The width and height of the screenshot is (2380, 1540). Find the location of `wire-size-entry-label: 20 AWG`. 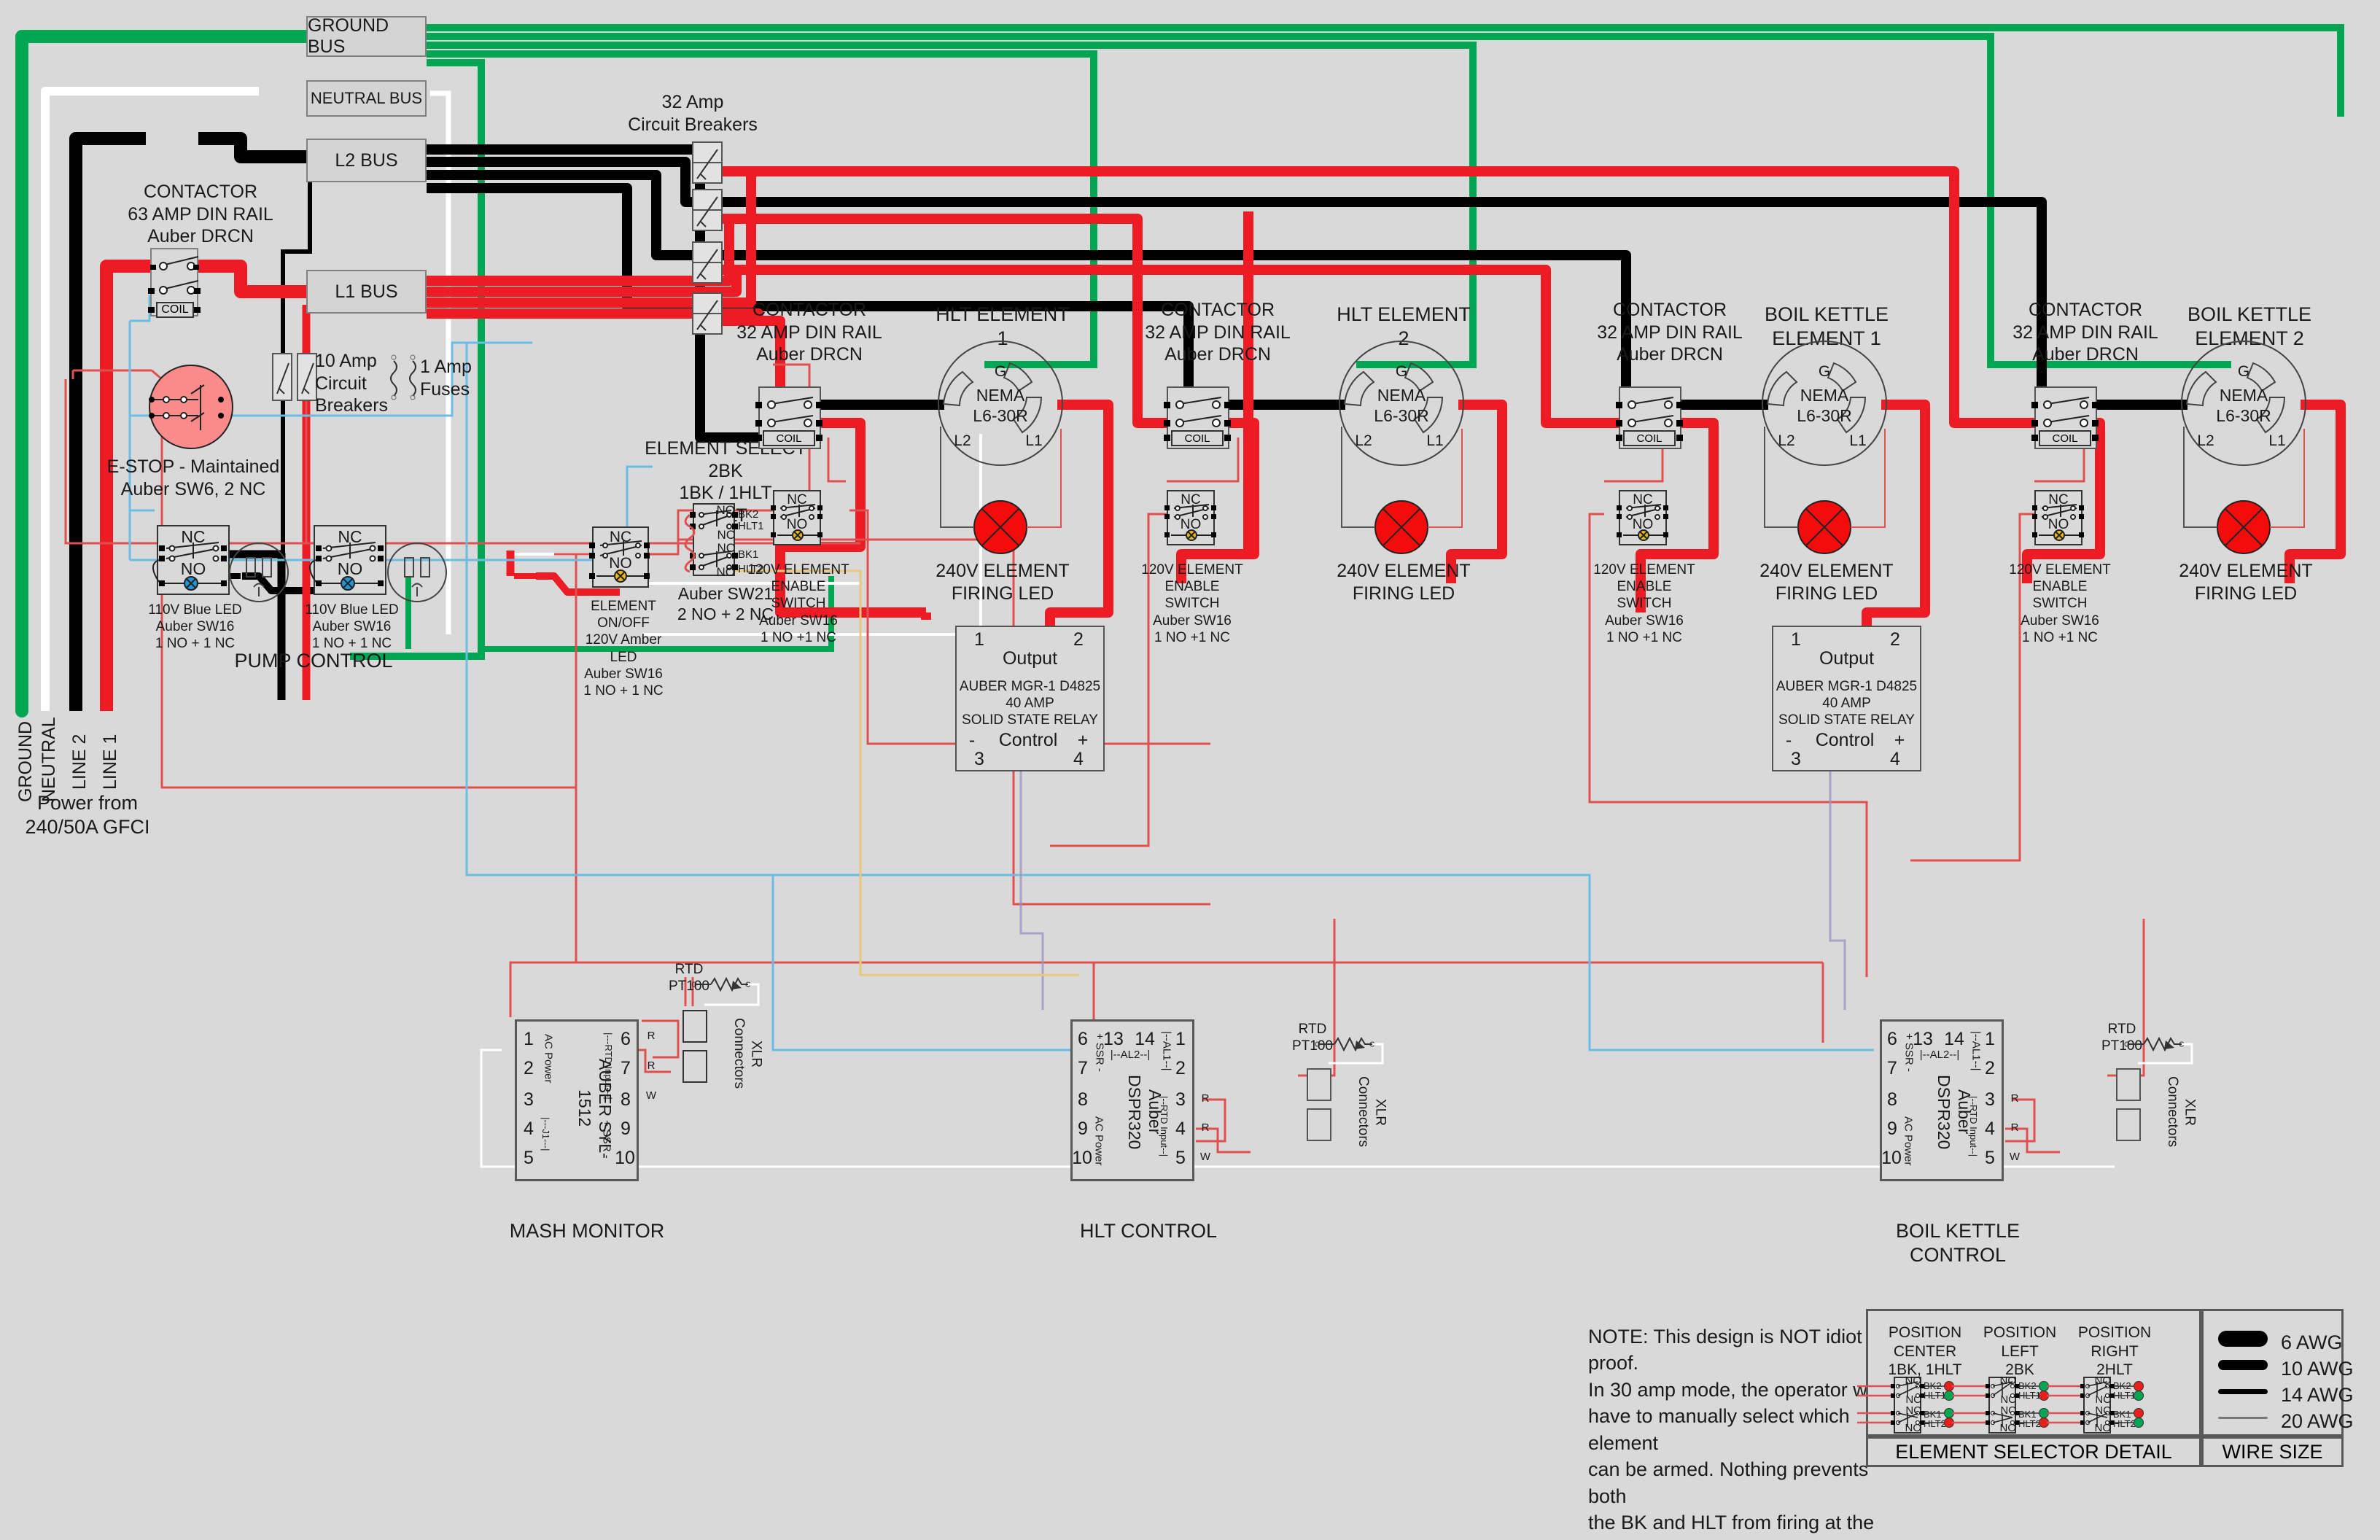

wire-size-entry-label: 20 AWG is located at coordinates (2317, 1421).